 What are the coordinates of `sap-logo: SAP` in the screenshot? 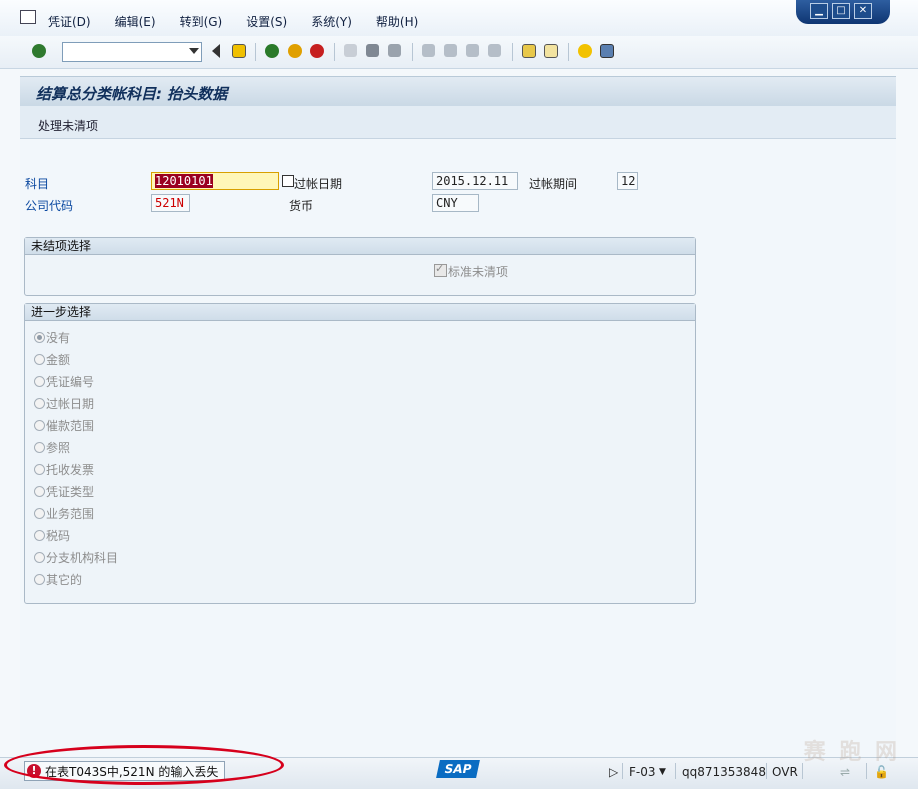 It's located at (458, 769).